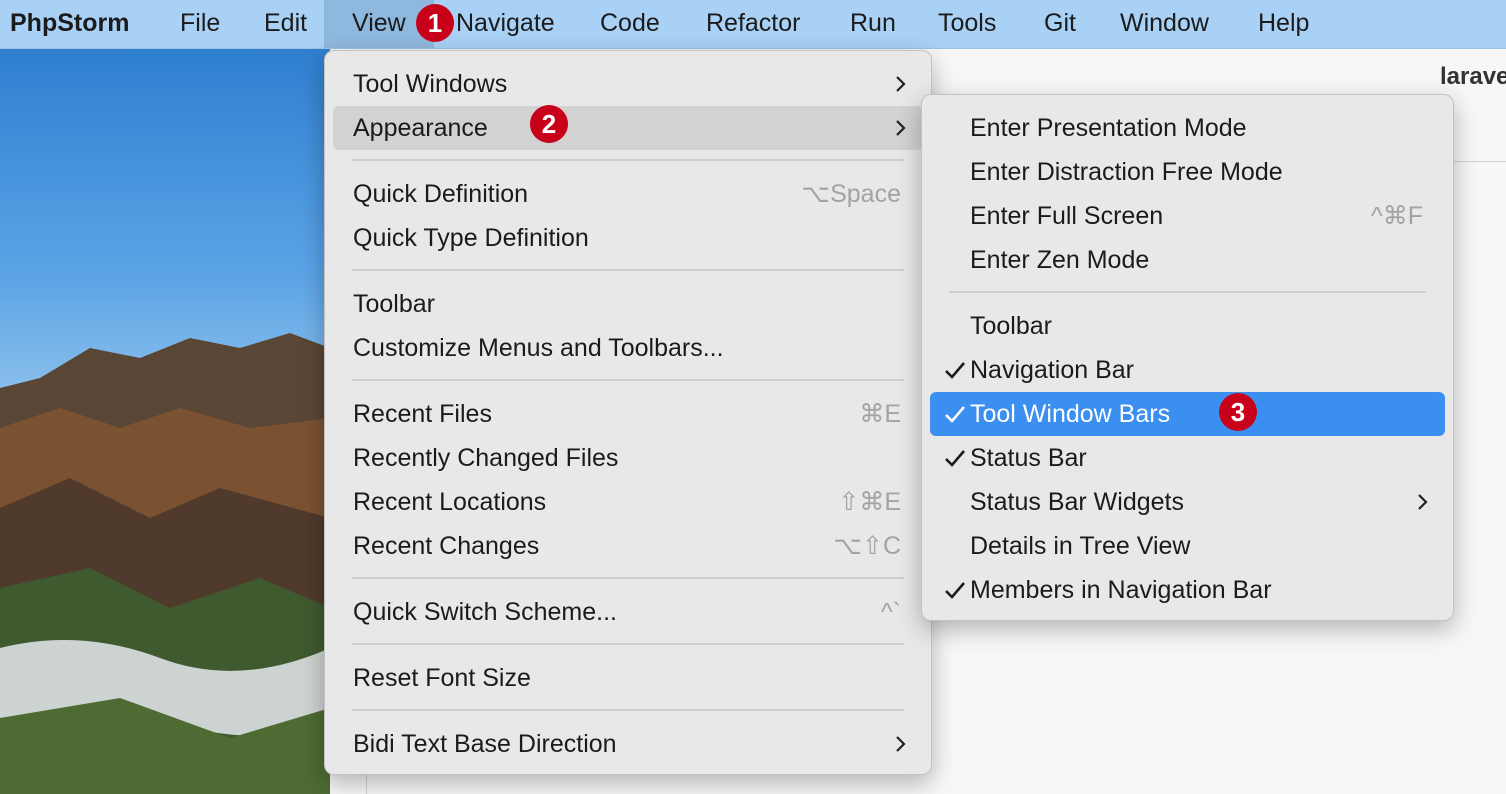 The image size is (1506, 794). I want to click on menu-item-label: Recent Locations, so click(450, 502).